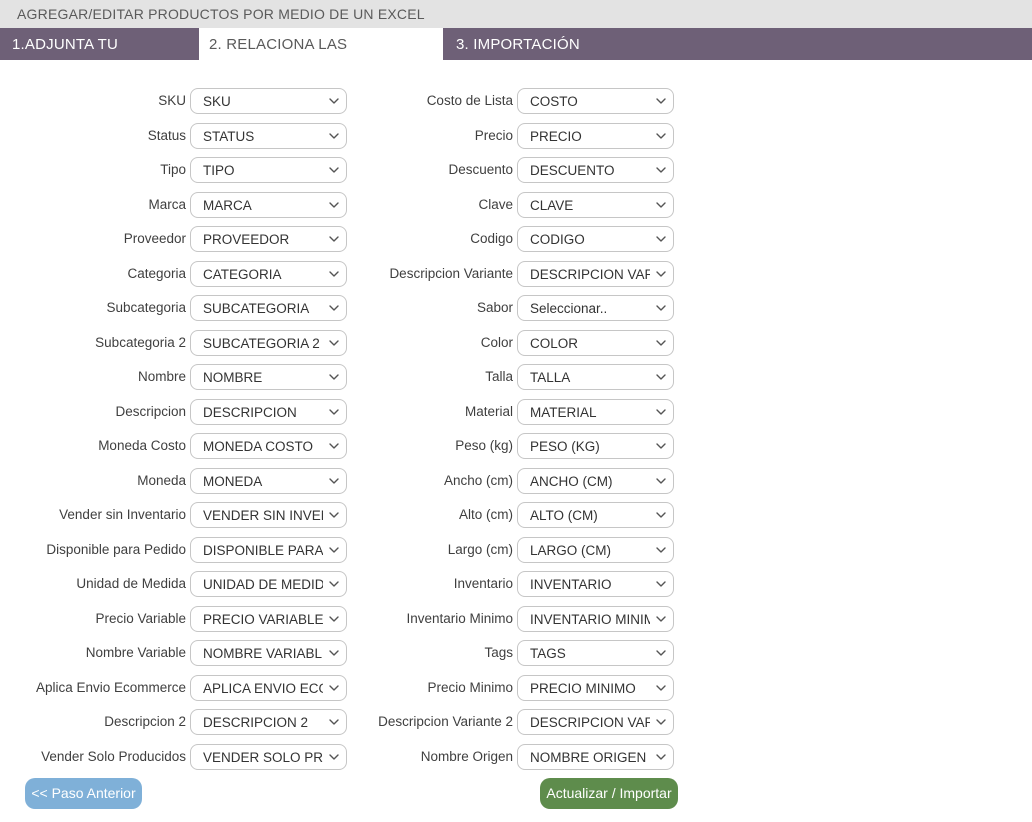  What do you see at coordinates (595, 205) in the screenshot?
I see `column-select-clave: CLAVE` at bounding box center [595, 205].